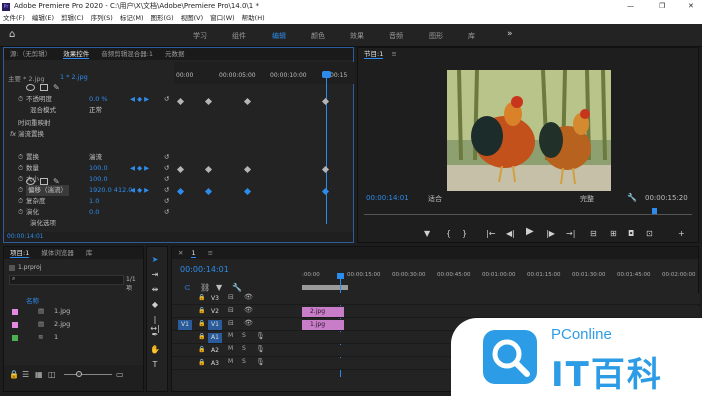  What do you see at coordinates (43, 18) in the screenshot?
I see `menu-item: 编辑(E)` at bounding box center [43, 18].